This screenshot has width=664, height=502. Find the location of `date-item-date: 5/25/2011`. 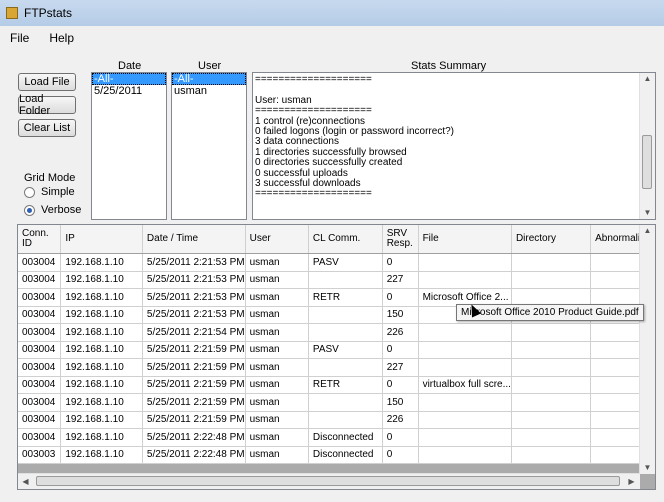

date-item-date: 5/25/2011 is located at coordinates (129, 91).